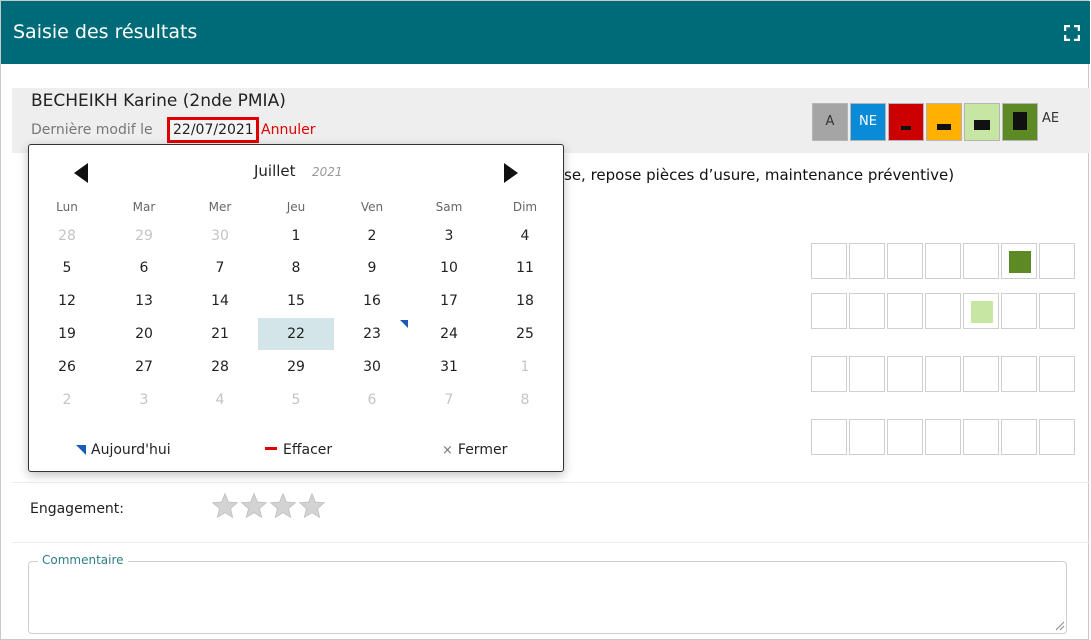  I want to click on calendar-day: 11, so click(525, 268).